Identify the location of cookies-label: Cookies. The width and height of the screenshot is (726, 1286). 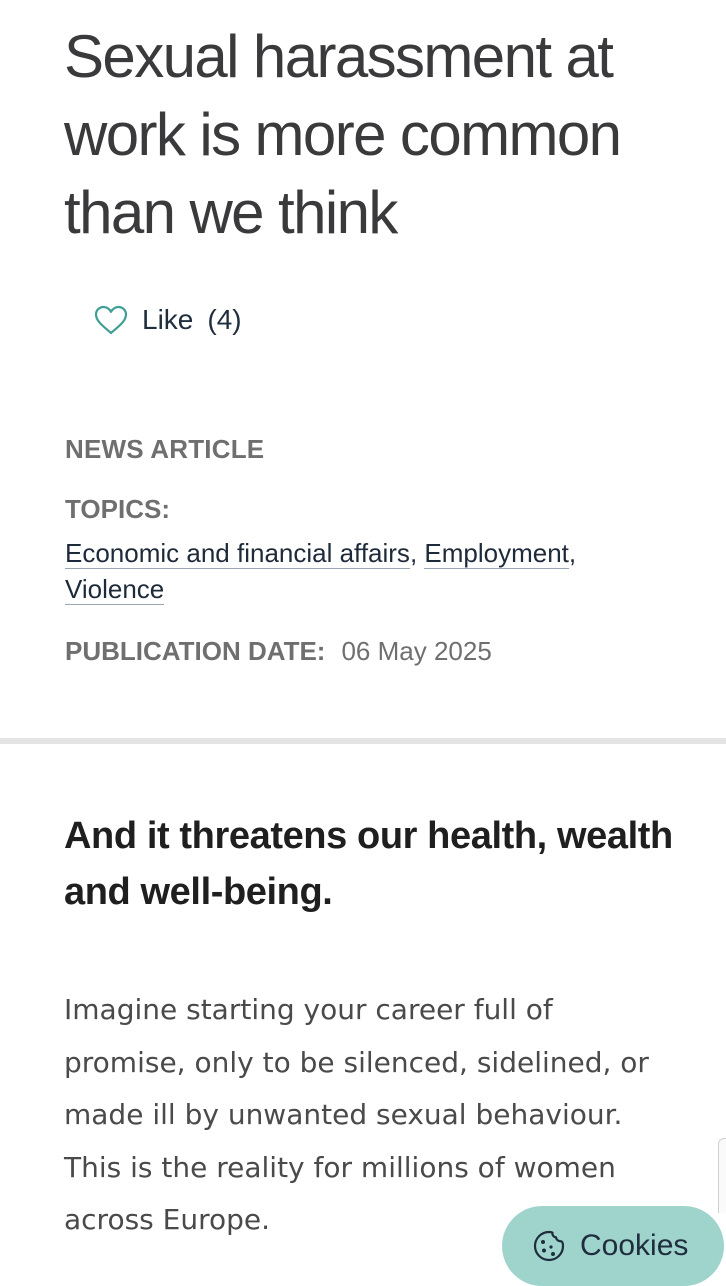
(634, 1245).